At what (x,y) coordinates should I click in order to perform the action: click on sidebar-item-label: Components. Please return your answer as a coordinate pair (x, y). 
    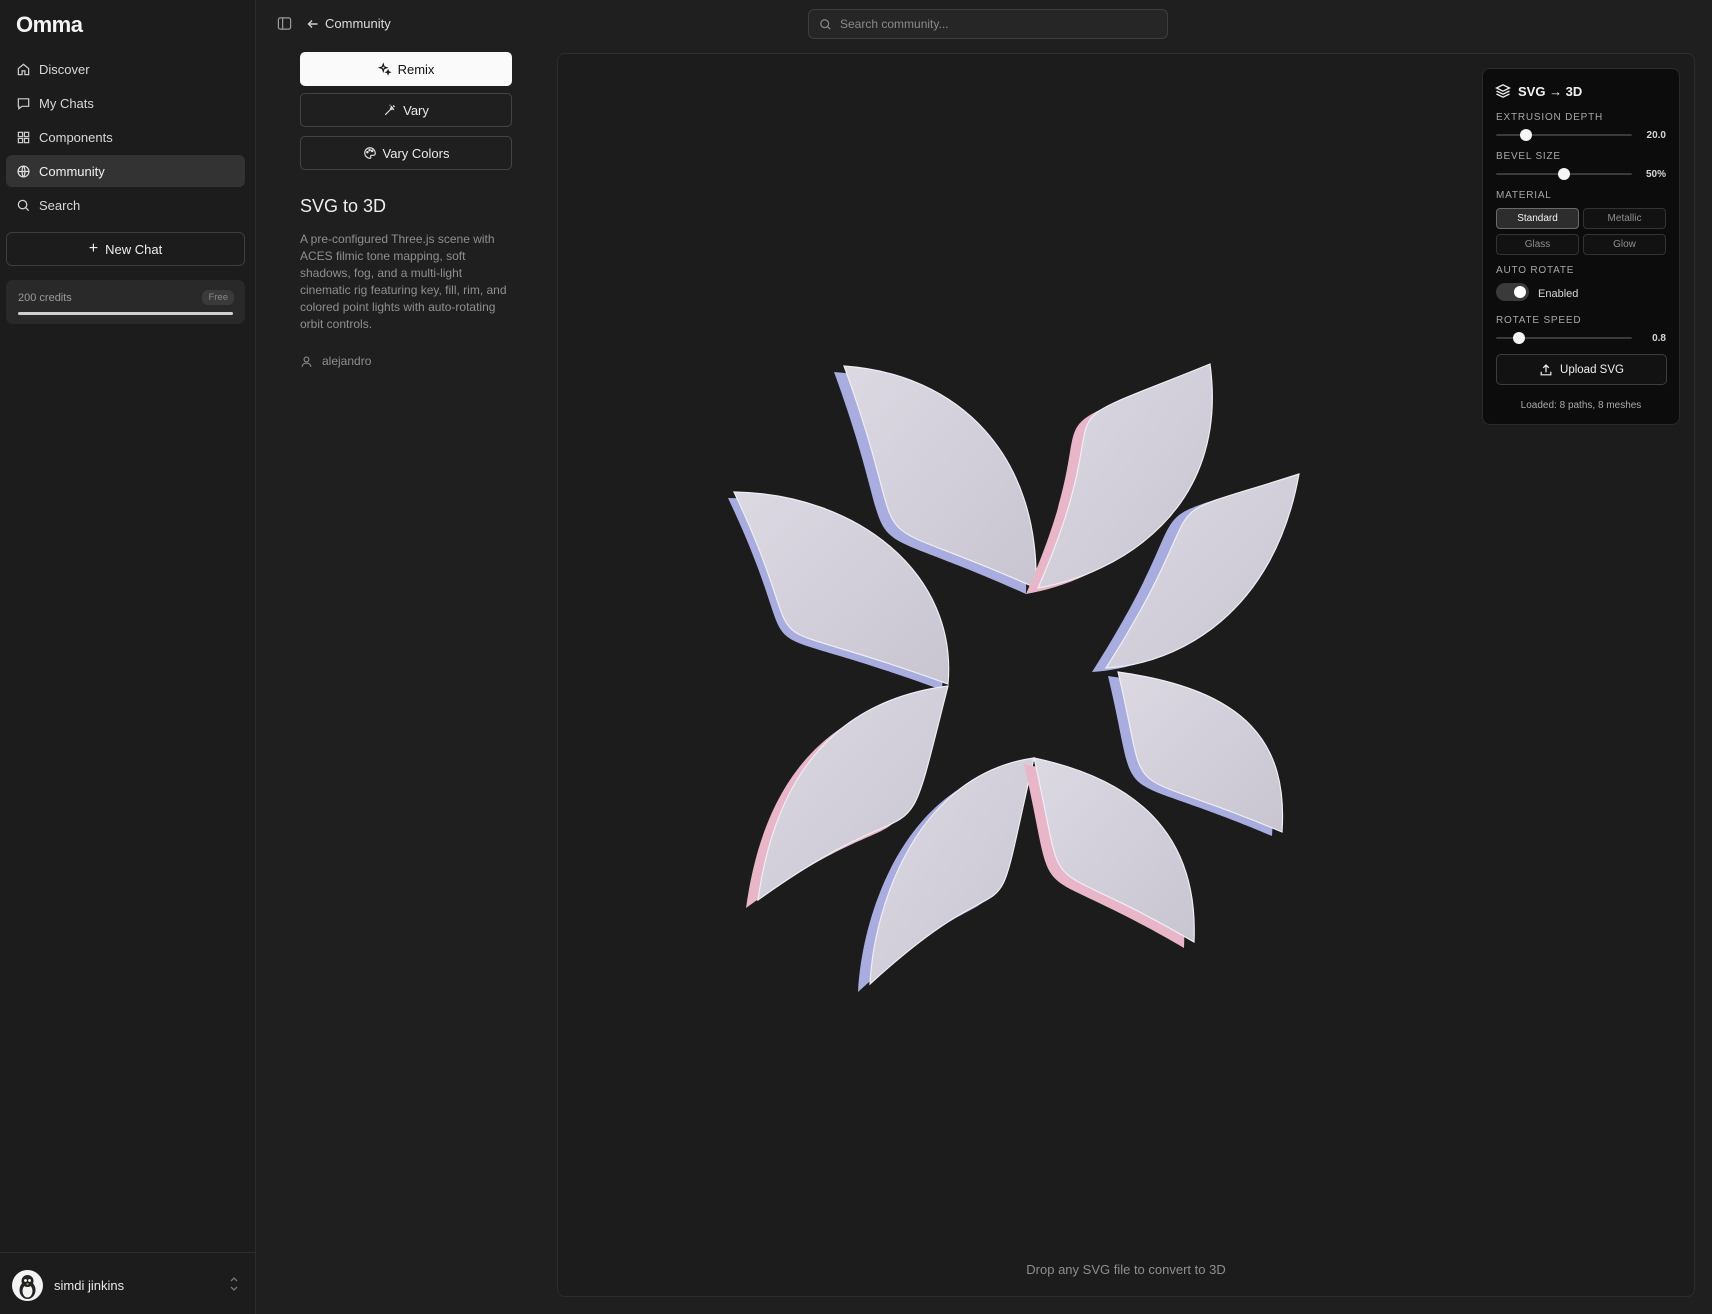
    Looking at the image, I should click on (76, 137).